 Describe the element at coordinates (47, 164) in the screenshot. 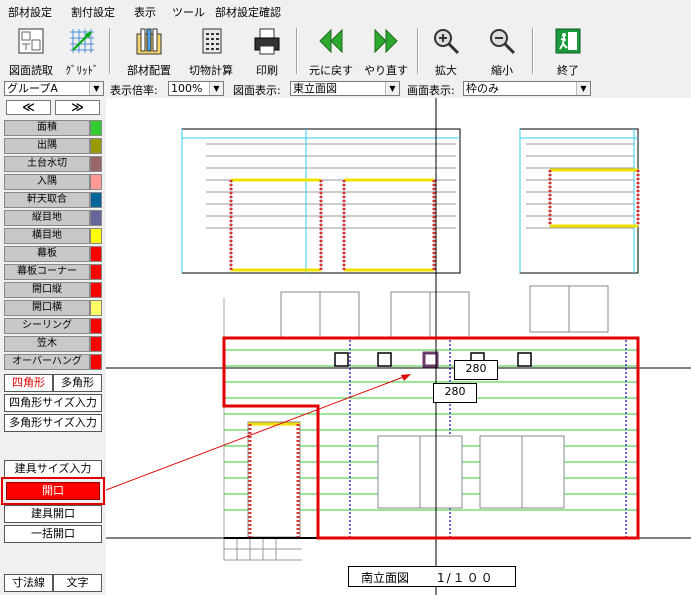

I see `layer-label: 土台水切` at that location.